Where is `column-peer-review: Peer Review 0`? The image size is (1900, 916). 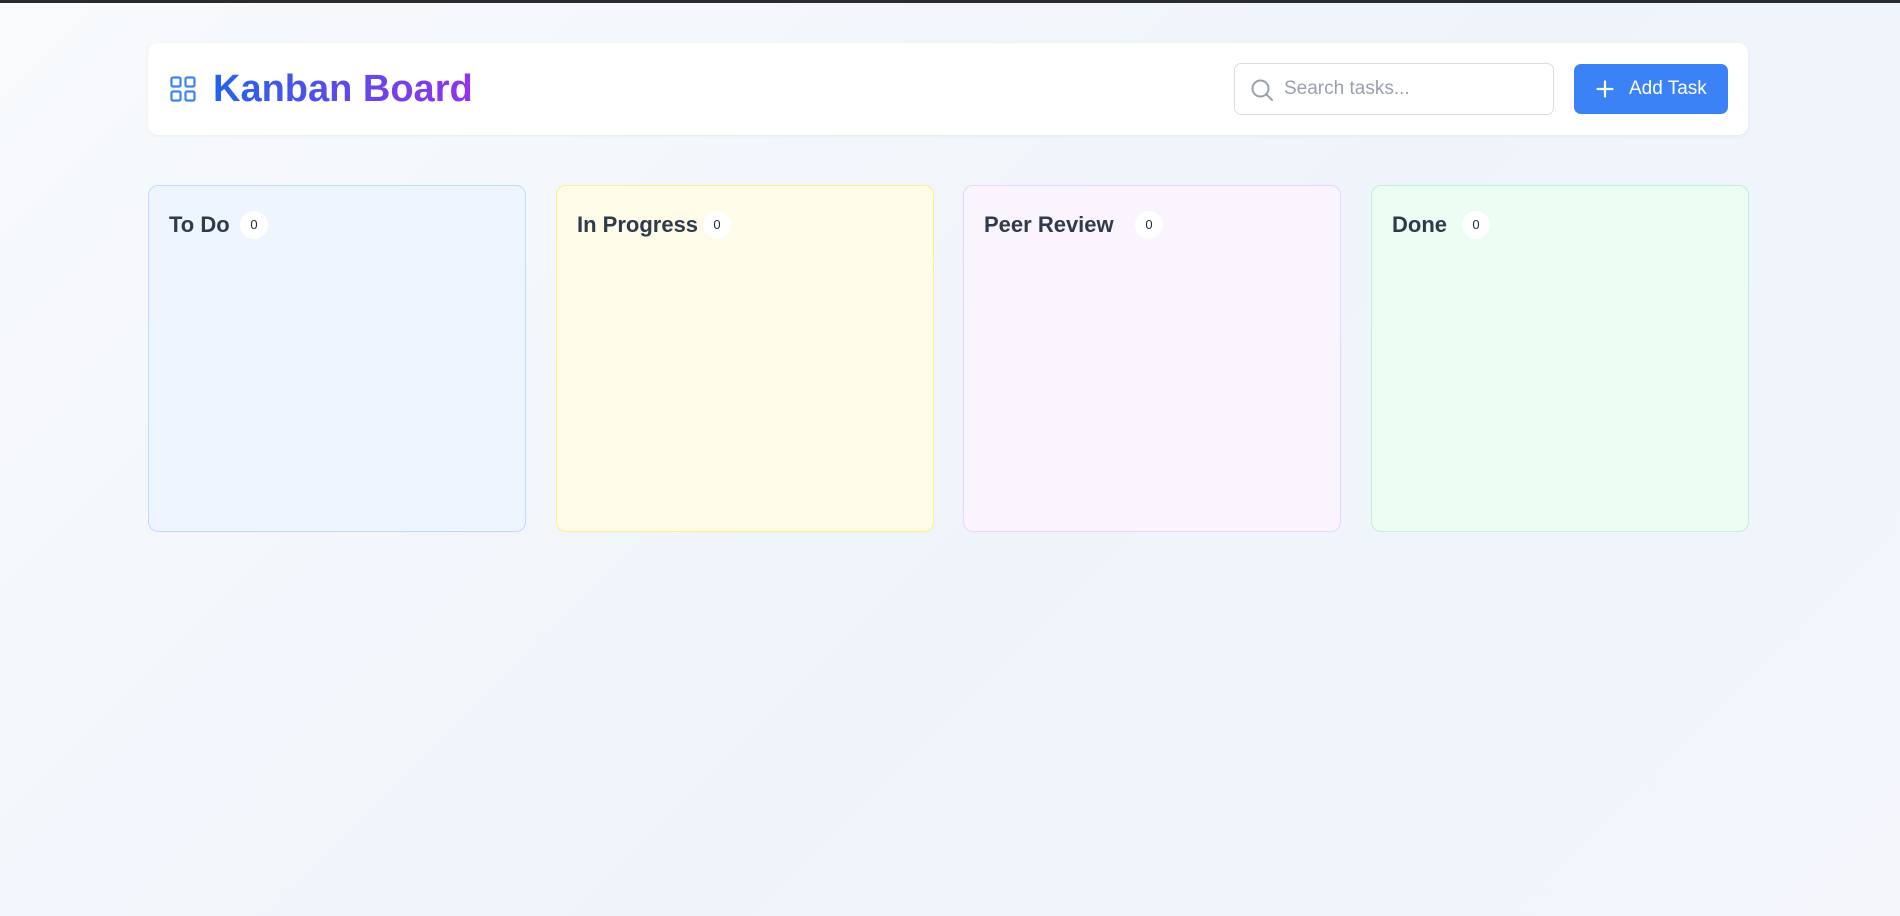 column-peer-review: Peer Review 0 is located at coordinates (1152, 358).